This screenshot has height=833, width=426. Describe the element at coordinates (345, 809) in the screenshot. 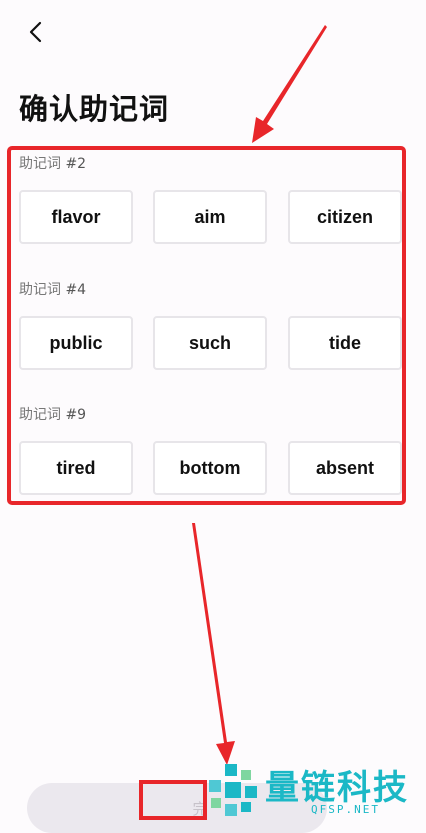

I see `watermark-domain: QFSP.NET` at that location.